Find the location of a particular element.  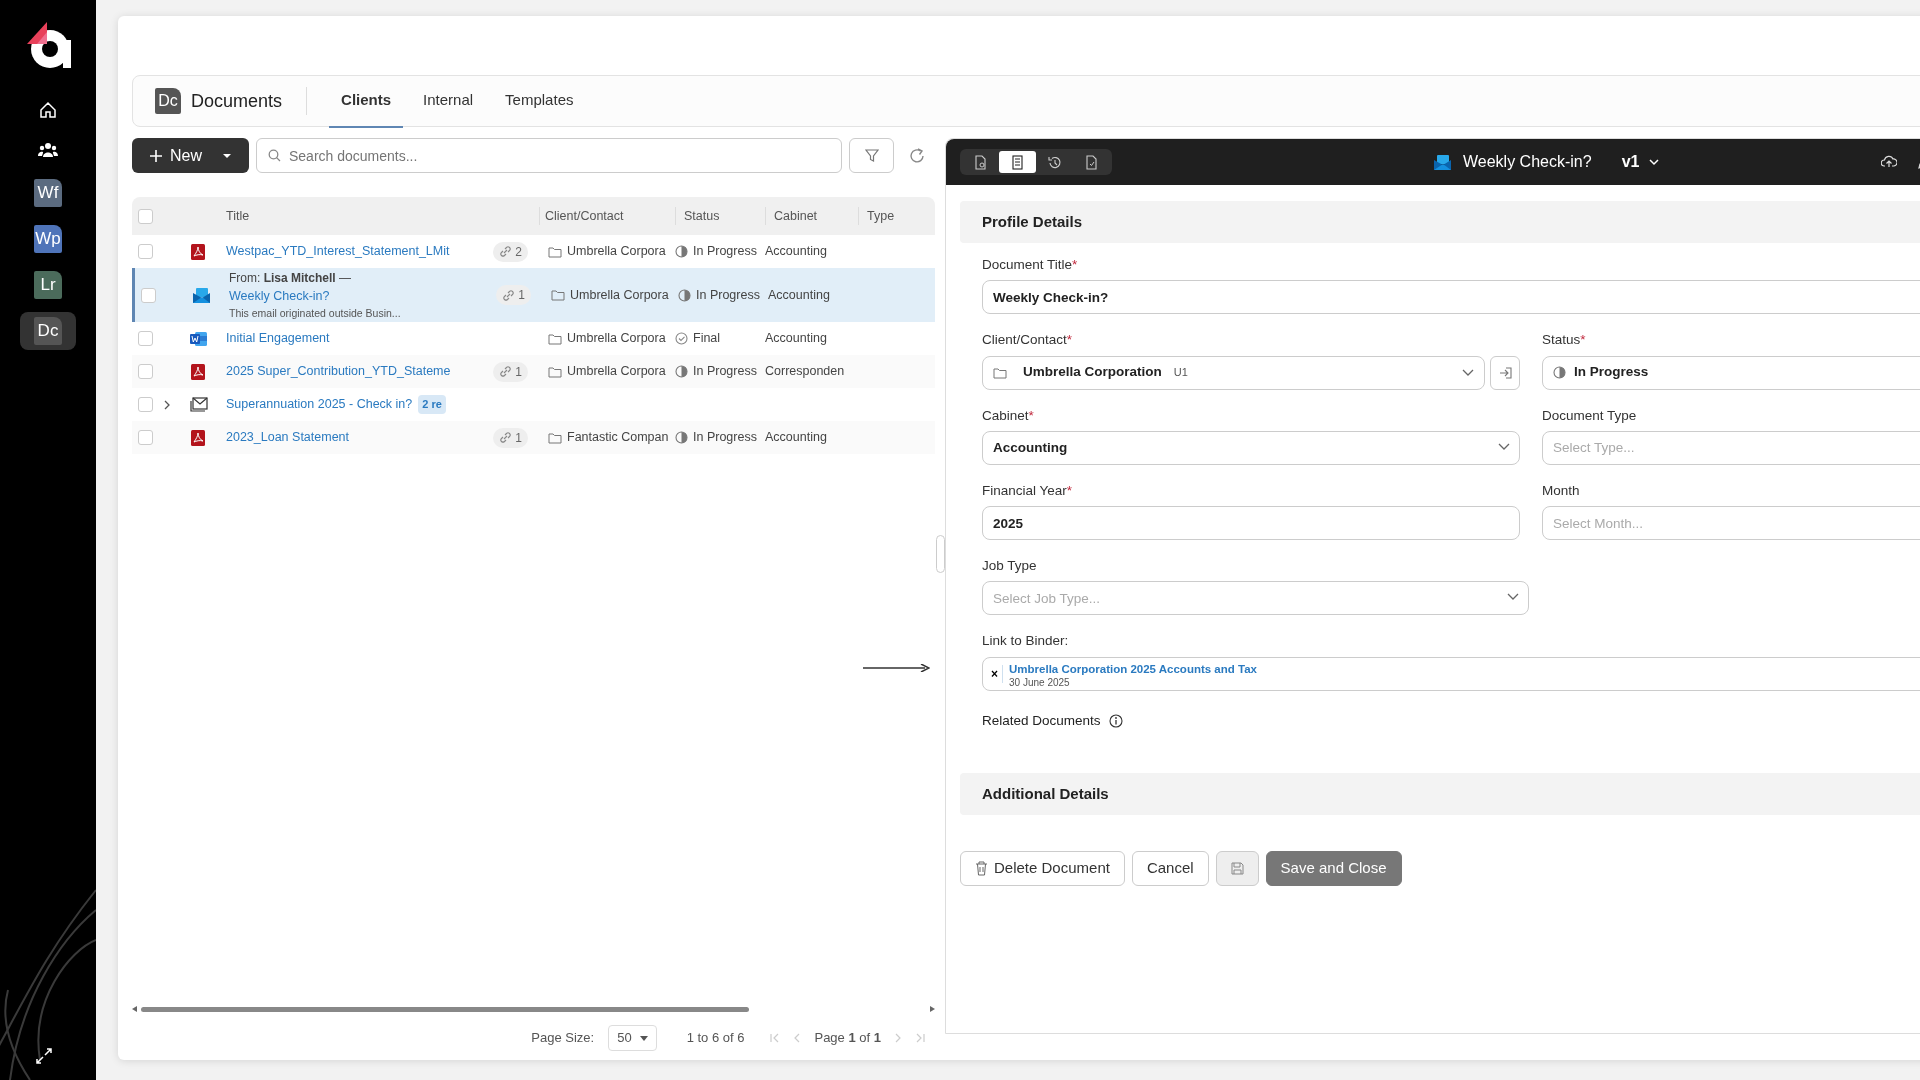

field-label: Document Title is located at coordinates (1027, 264).